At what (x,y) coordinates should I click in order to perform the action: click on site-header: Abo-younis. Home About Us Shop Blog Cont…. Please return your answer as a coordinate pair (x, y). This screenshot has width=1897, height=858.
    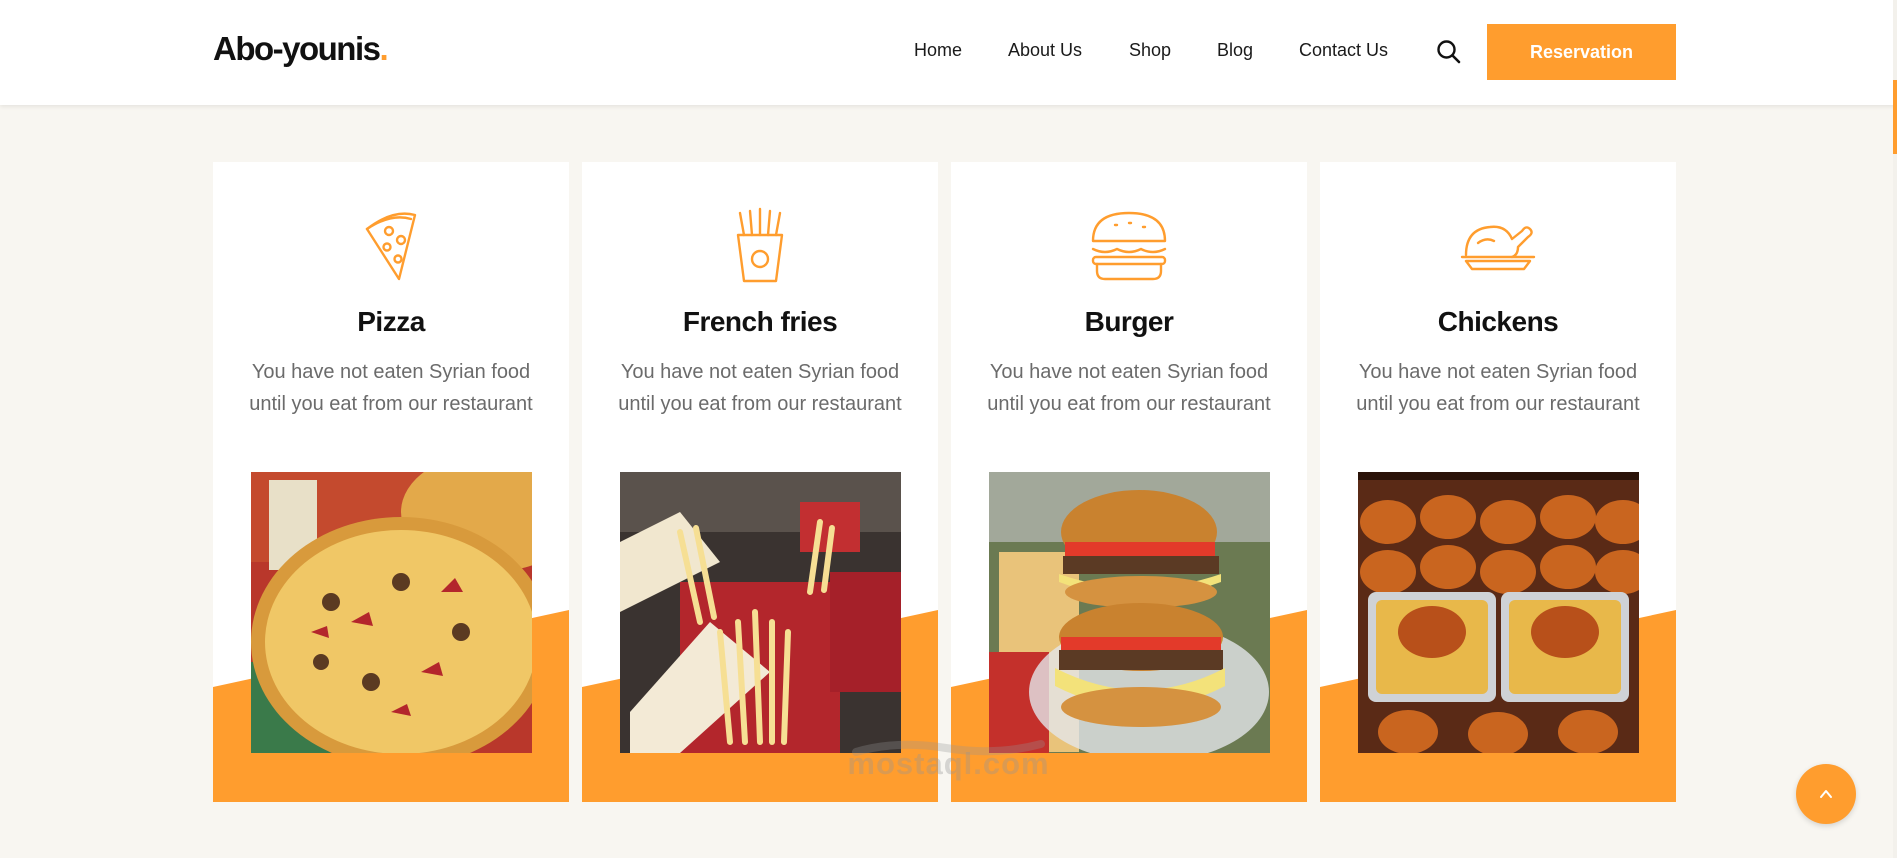
    Looking at the image, I should click on (948, 52).